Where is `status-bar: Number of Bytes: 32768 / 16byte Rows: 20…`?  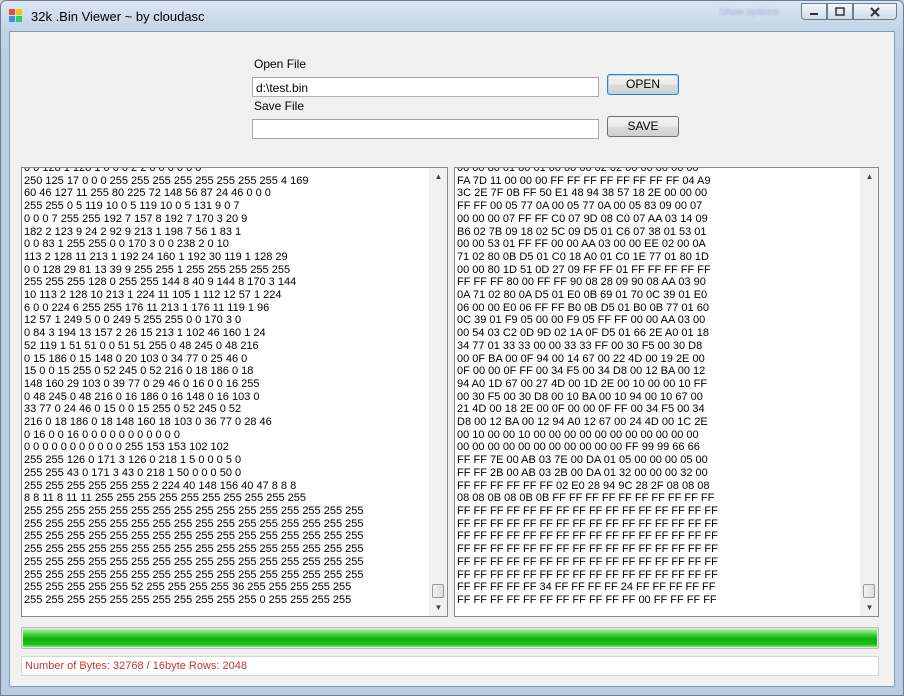 status-bar: Number of Bytes: 32768 / 16byte Rows: 20… is located at coordinates (450, 666).